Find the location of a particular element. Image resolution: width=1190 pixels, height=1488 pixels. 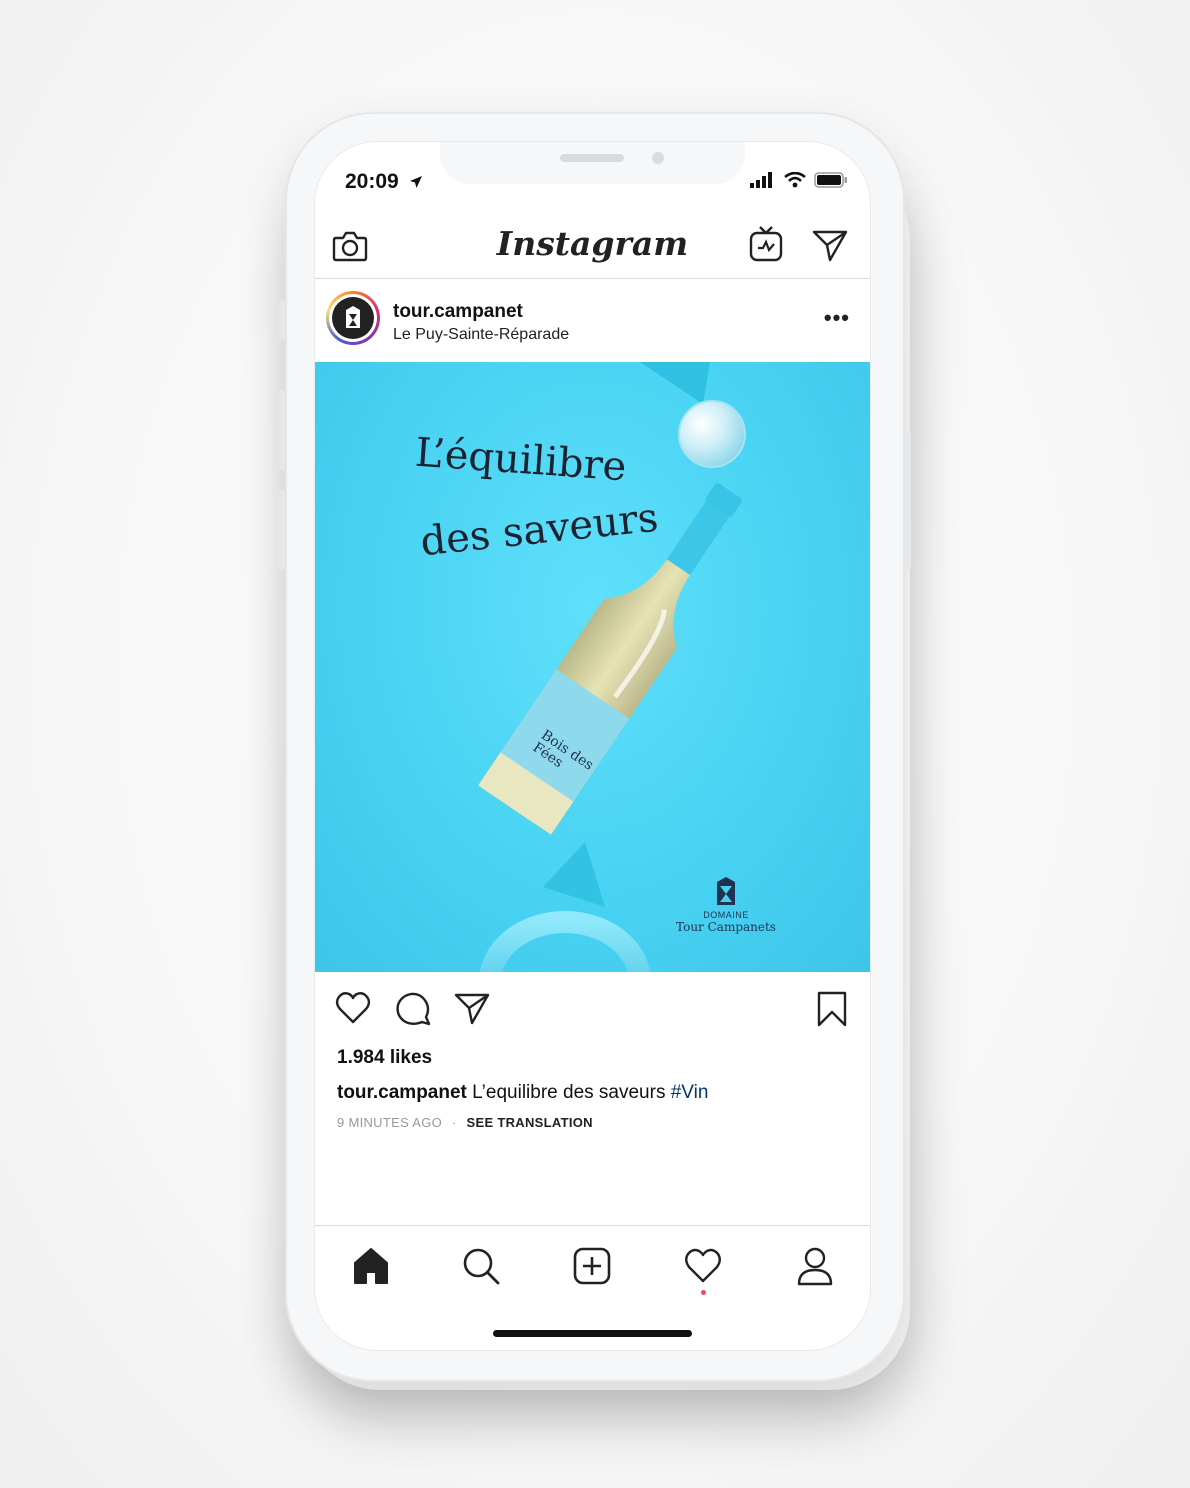

comment-icon is located at coordinates (413, 1009).